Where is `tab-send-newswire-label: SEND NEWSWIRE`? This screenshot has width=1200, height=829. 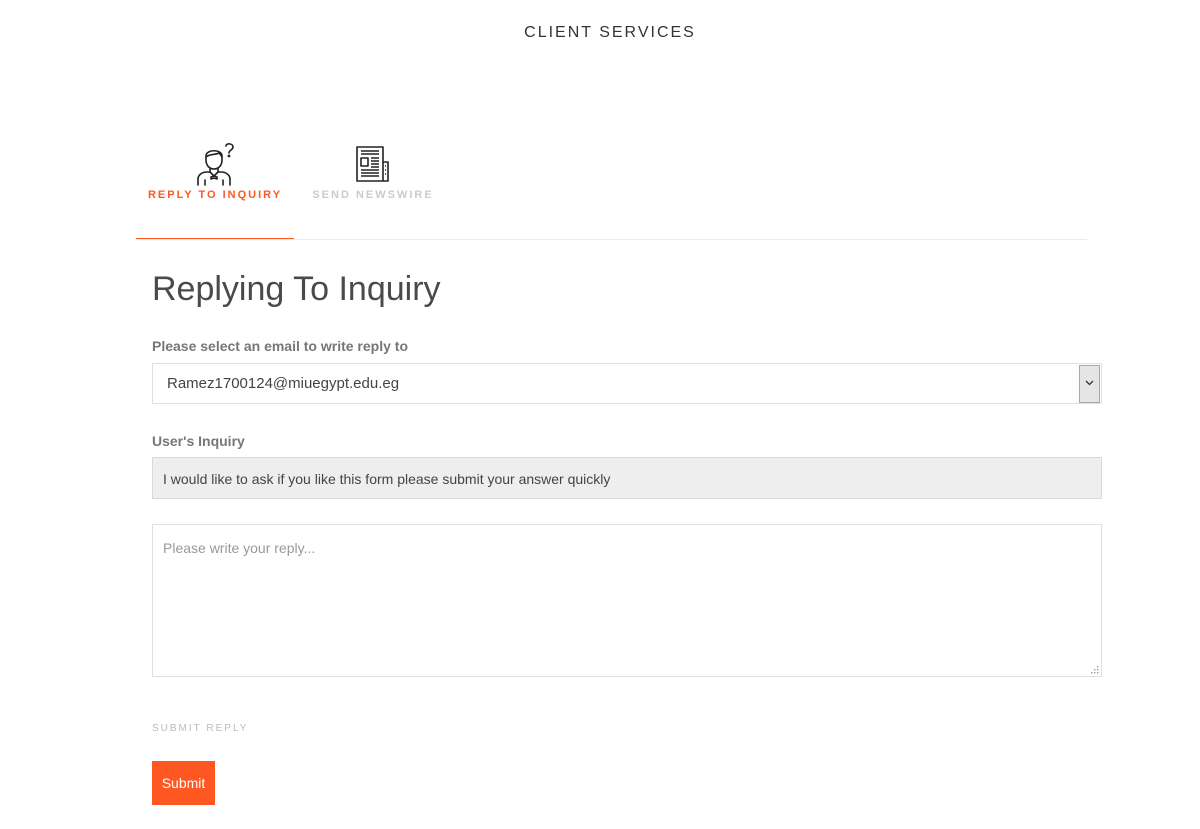 tab-send-newswire-label: SEND NEWSWIRE is located at coordinates (373, 195).